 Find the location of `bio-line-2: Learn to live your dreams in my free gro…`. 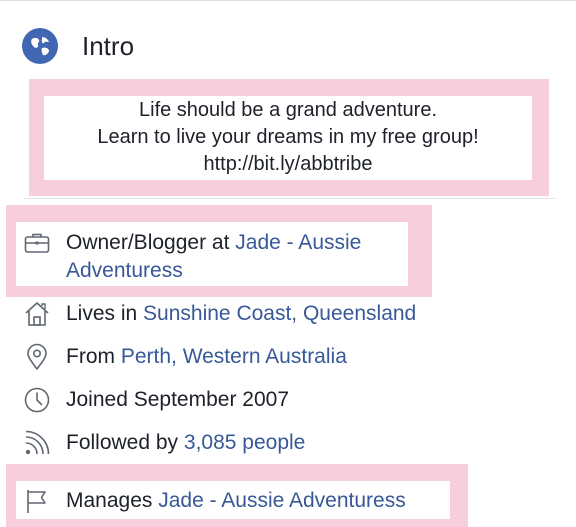

bio-line-2: Learn to live your dreams in my free gro… is located at coordinates (288, 137).